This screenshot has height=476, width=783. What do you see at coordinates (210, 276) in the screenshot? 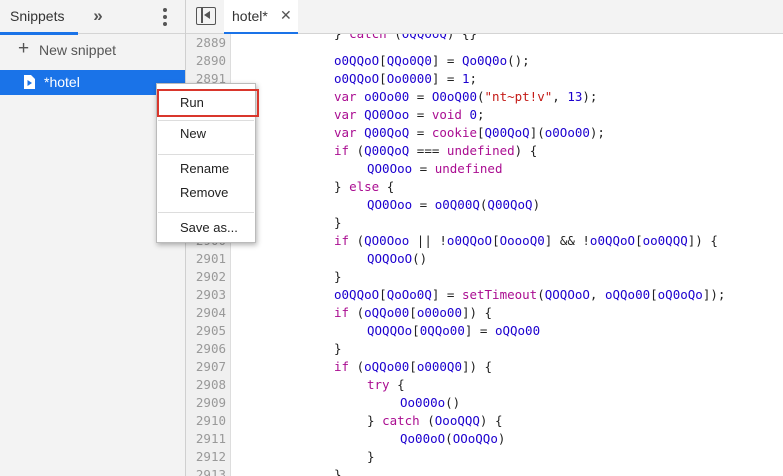
I see `line-number: 2902` at bounding box center [210, 276].